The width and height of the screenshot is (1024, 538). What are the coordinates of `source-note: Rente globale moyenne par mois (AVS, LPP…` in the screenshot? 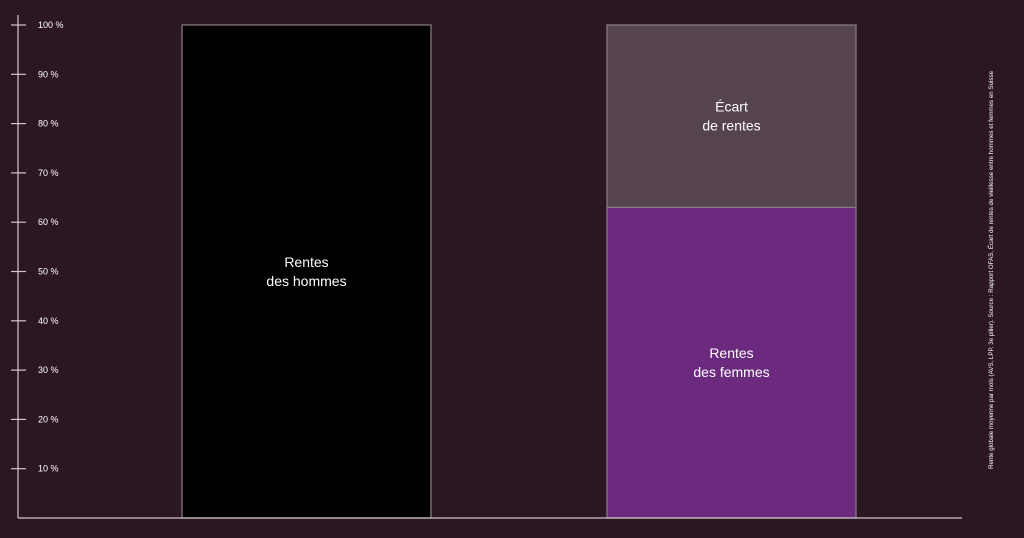 It's located at (991, 269).